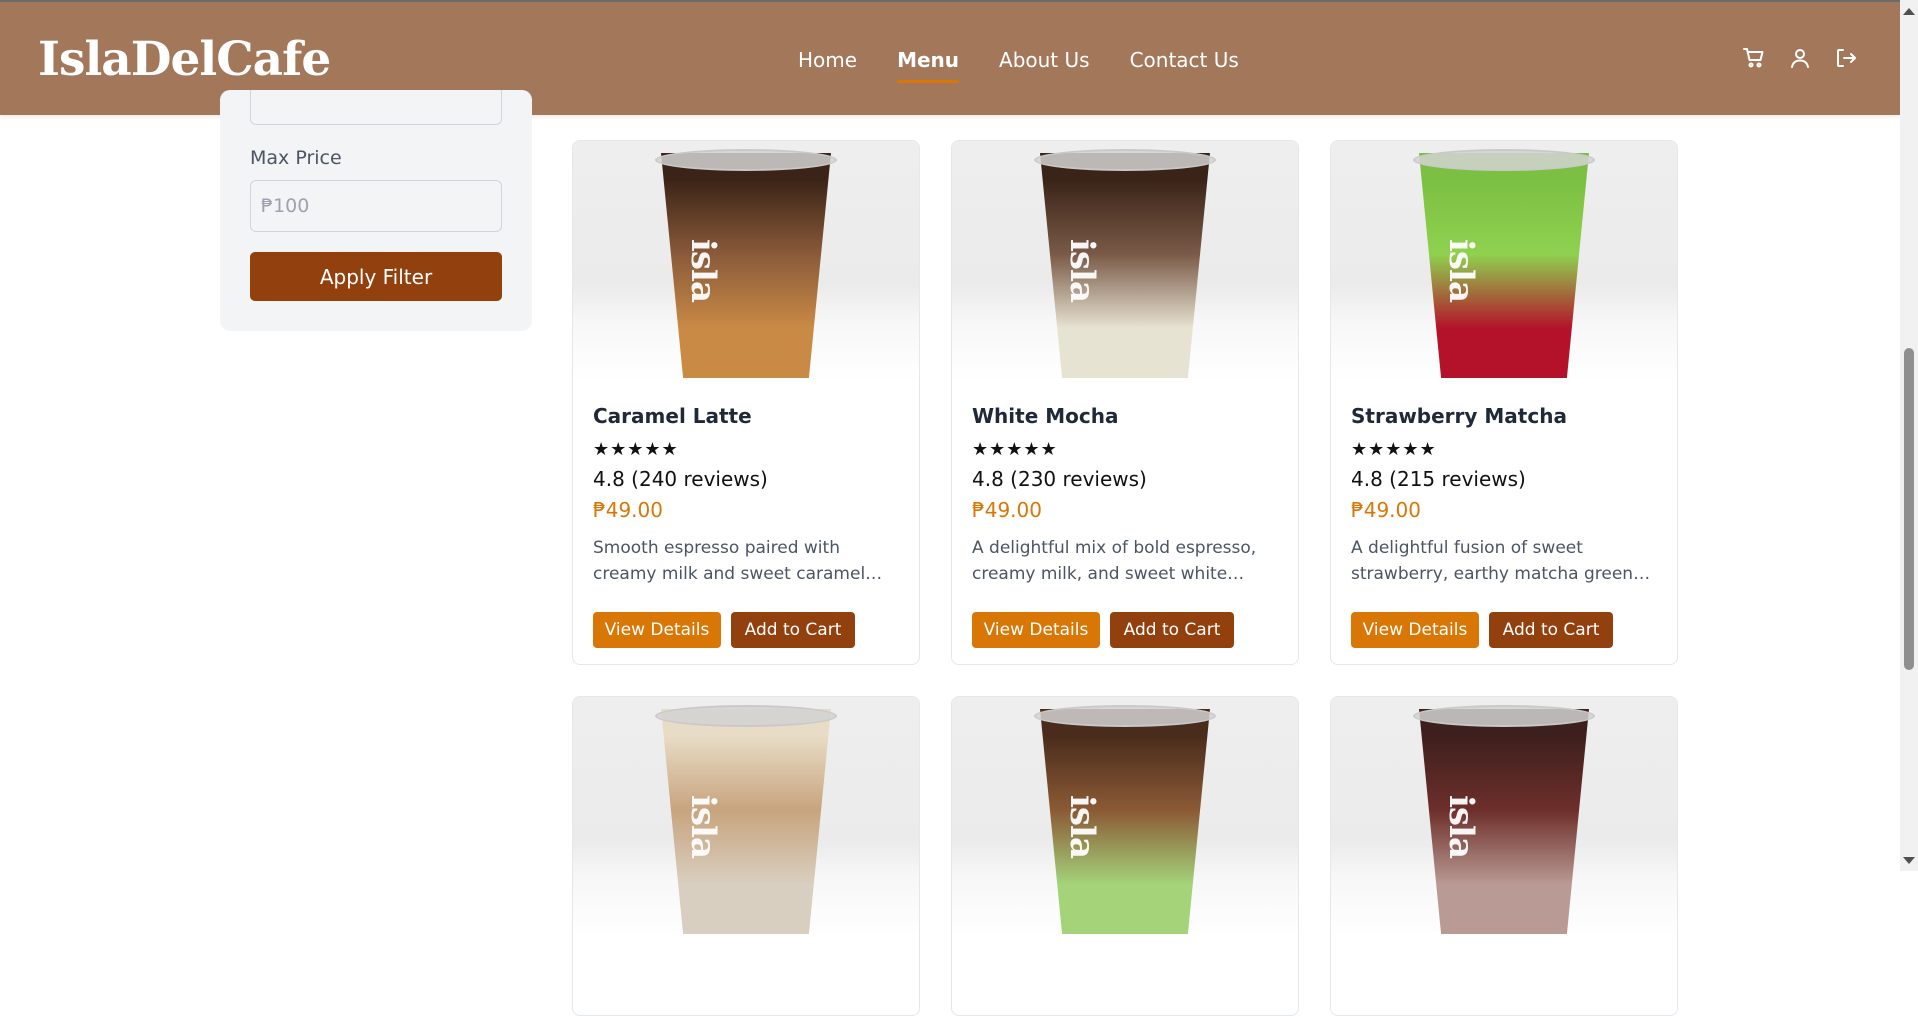 The height and width of the screenshot is (1016, 1918). Describe the element at coordinates (1909, 860) in the screenshot. I see `scroll-down-arrow-icon` at that location.